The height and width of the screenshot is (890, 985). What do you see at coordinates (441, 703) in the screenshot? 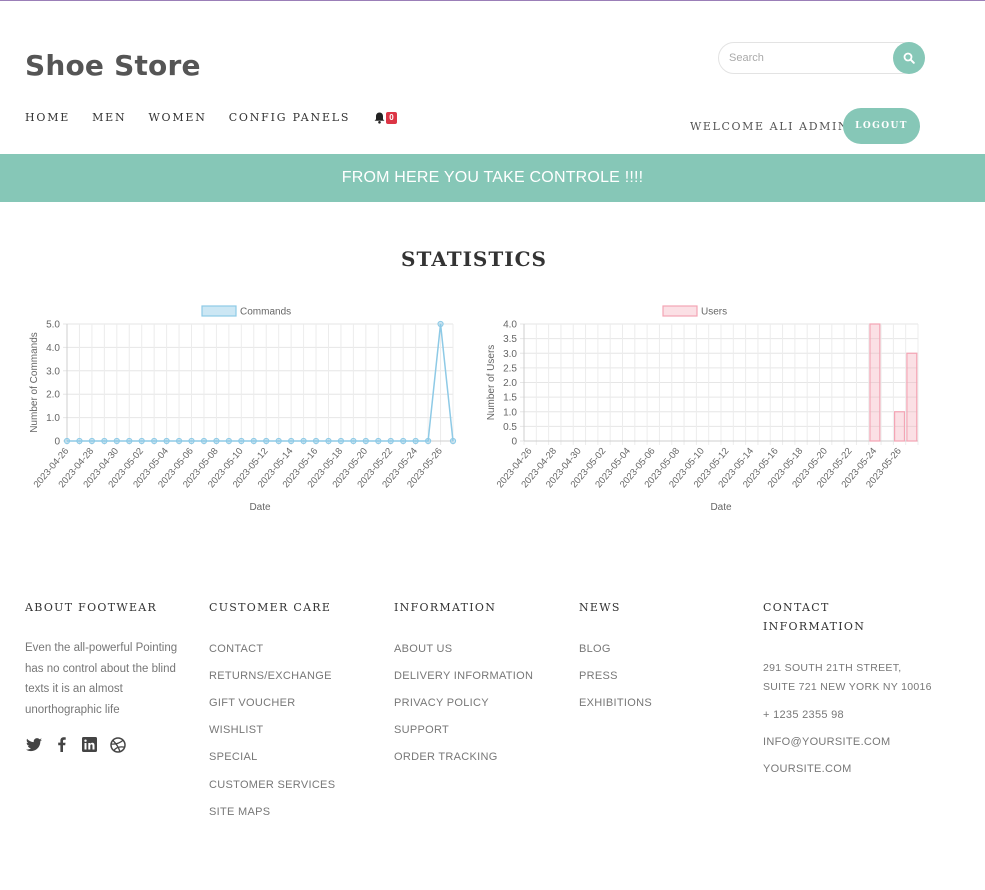
I see `footer-link-privacy-policy: PRIVACY POLICY` at bounding box center [441, 703].